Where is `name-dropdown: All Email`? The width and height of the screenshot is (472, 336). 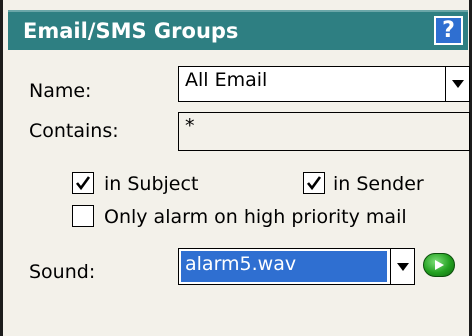
name-dropdown: All Email is located at coordinates (324, 84).